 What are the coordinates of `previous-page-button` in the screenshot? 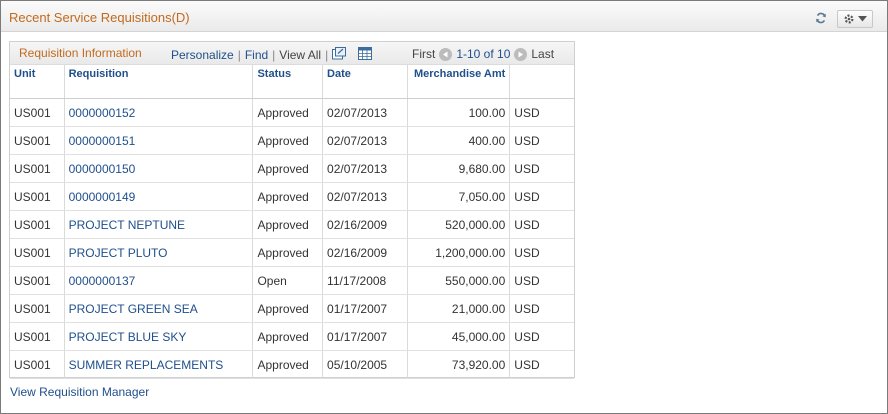 It's located at (446, 54).